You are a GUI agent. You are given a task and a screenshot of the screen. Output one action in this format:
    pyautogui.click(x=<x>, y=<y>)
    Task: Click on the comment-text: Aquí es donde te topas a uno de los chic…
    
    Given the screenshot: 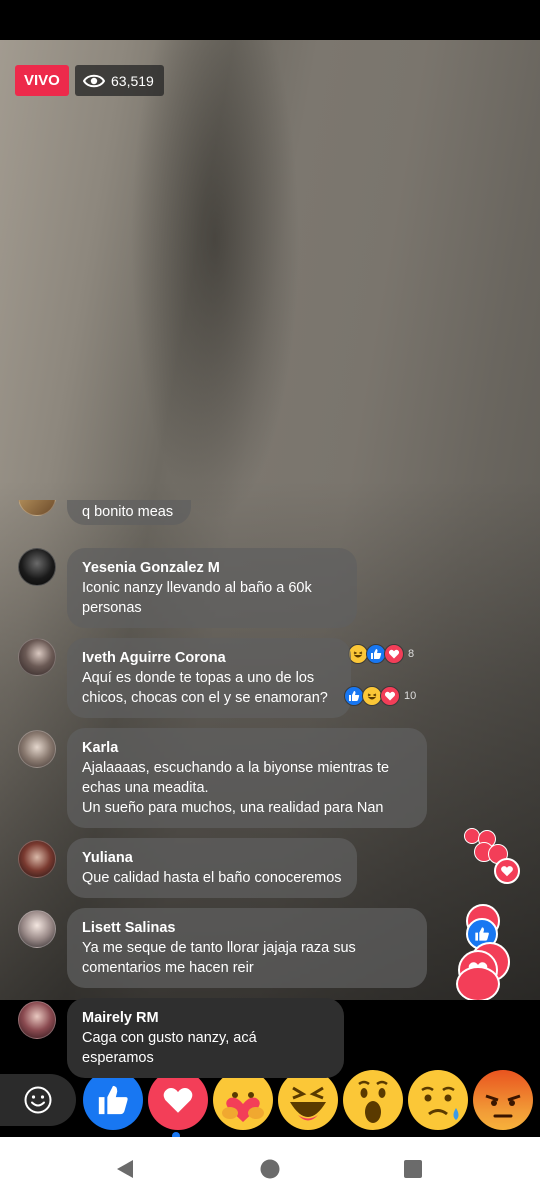 What is the action you would take?
    pyautogui.click(x=205, y=688)
    